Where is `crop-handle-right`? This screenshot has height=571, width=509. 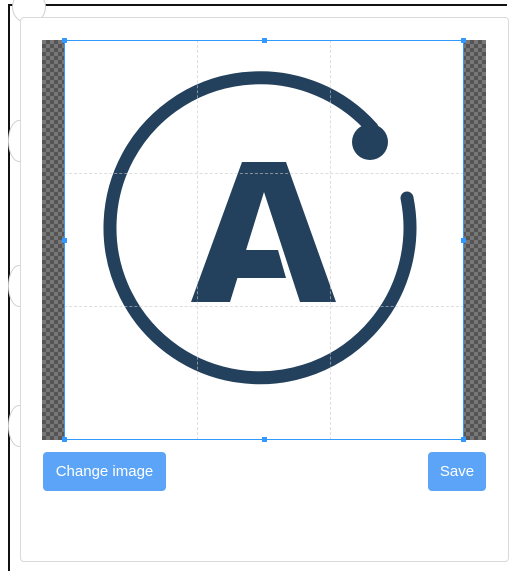
crop-handle-right is located at coordinates (463, 240).